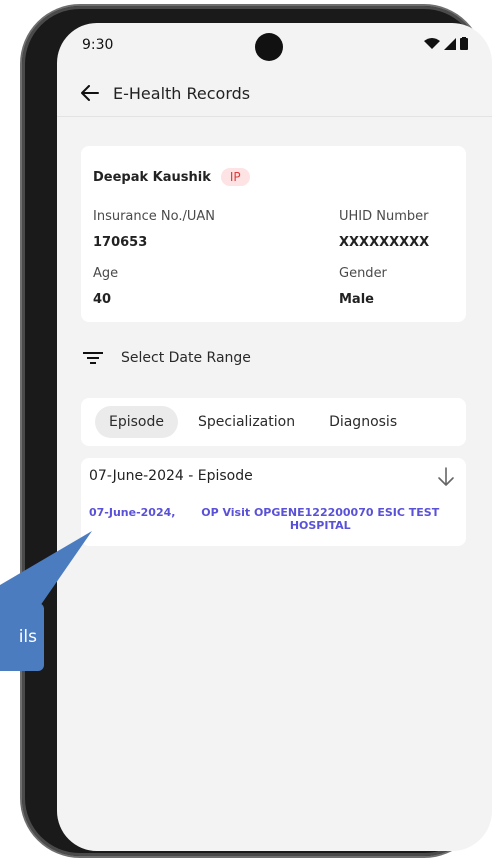 This screenshot has height=861, width=495. I want to click on visit-date: 07-June-2024,, so click(132, 512).